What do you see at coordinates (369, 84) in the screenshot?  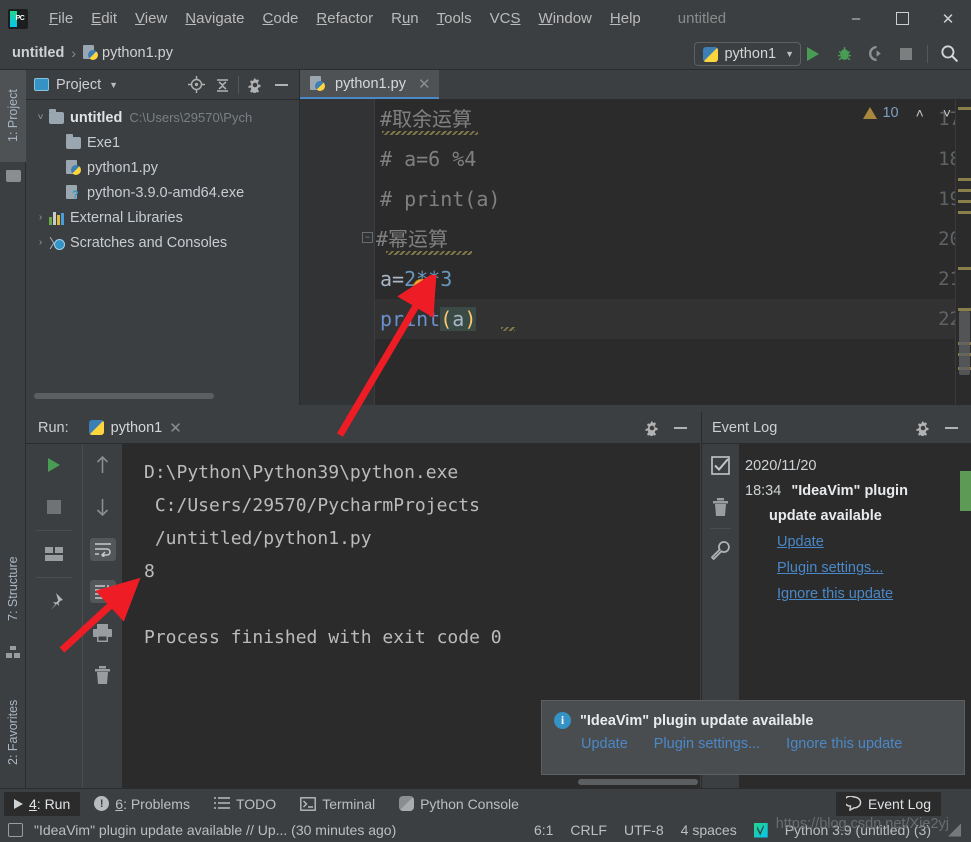 I see `tab-python1-py: python1.py ✕` at bounding box center [369, 84].